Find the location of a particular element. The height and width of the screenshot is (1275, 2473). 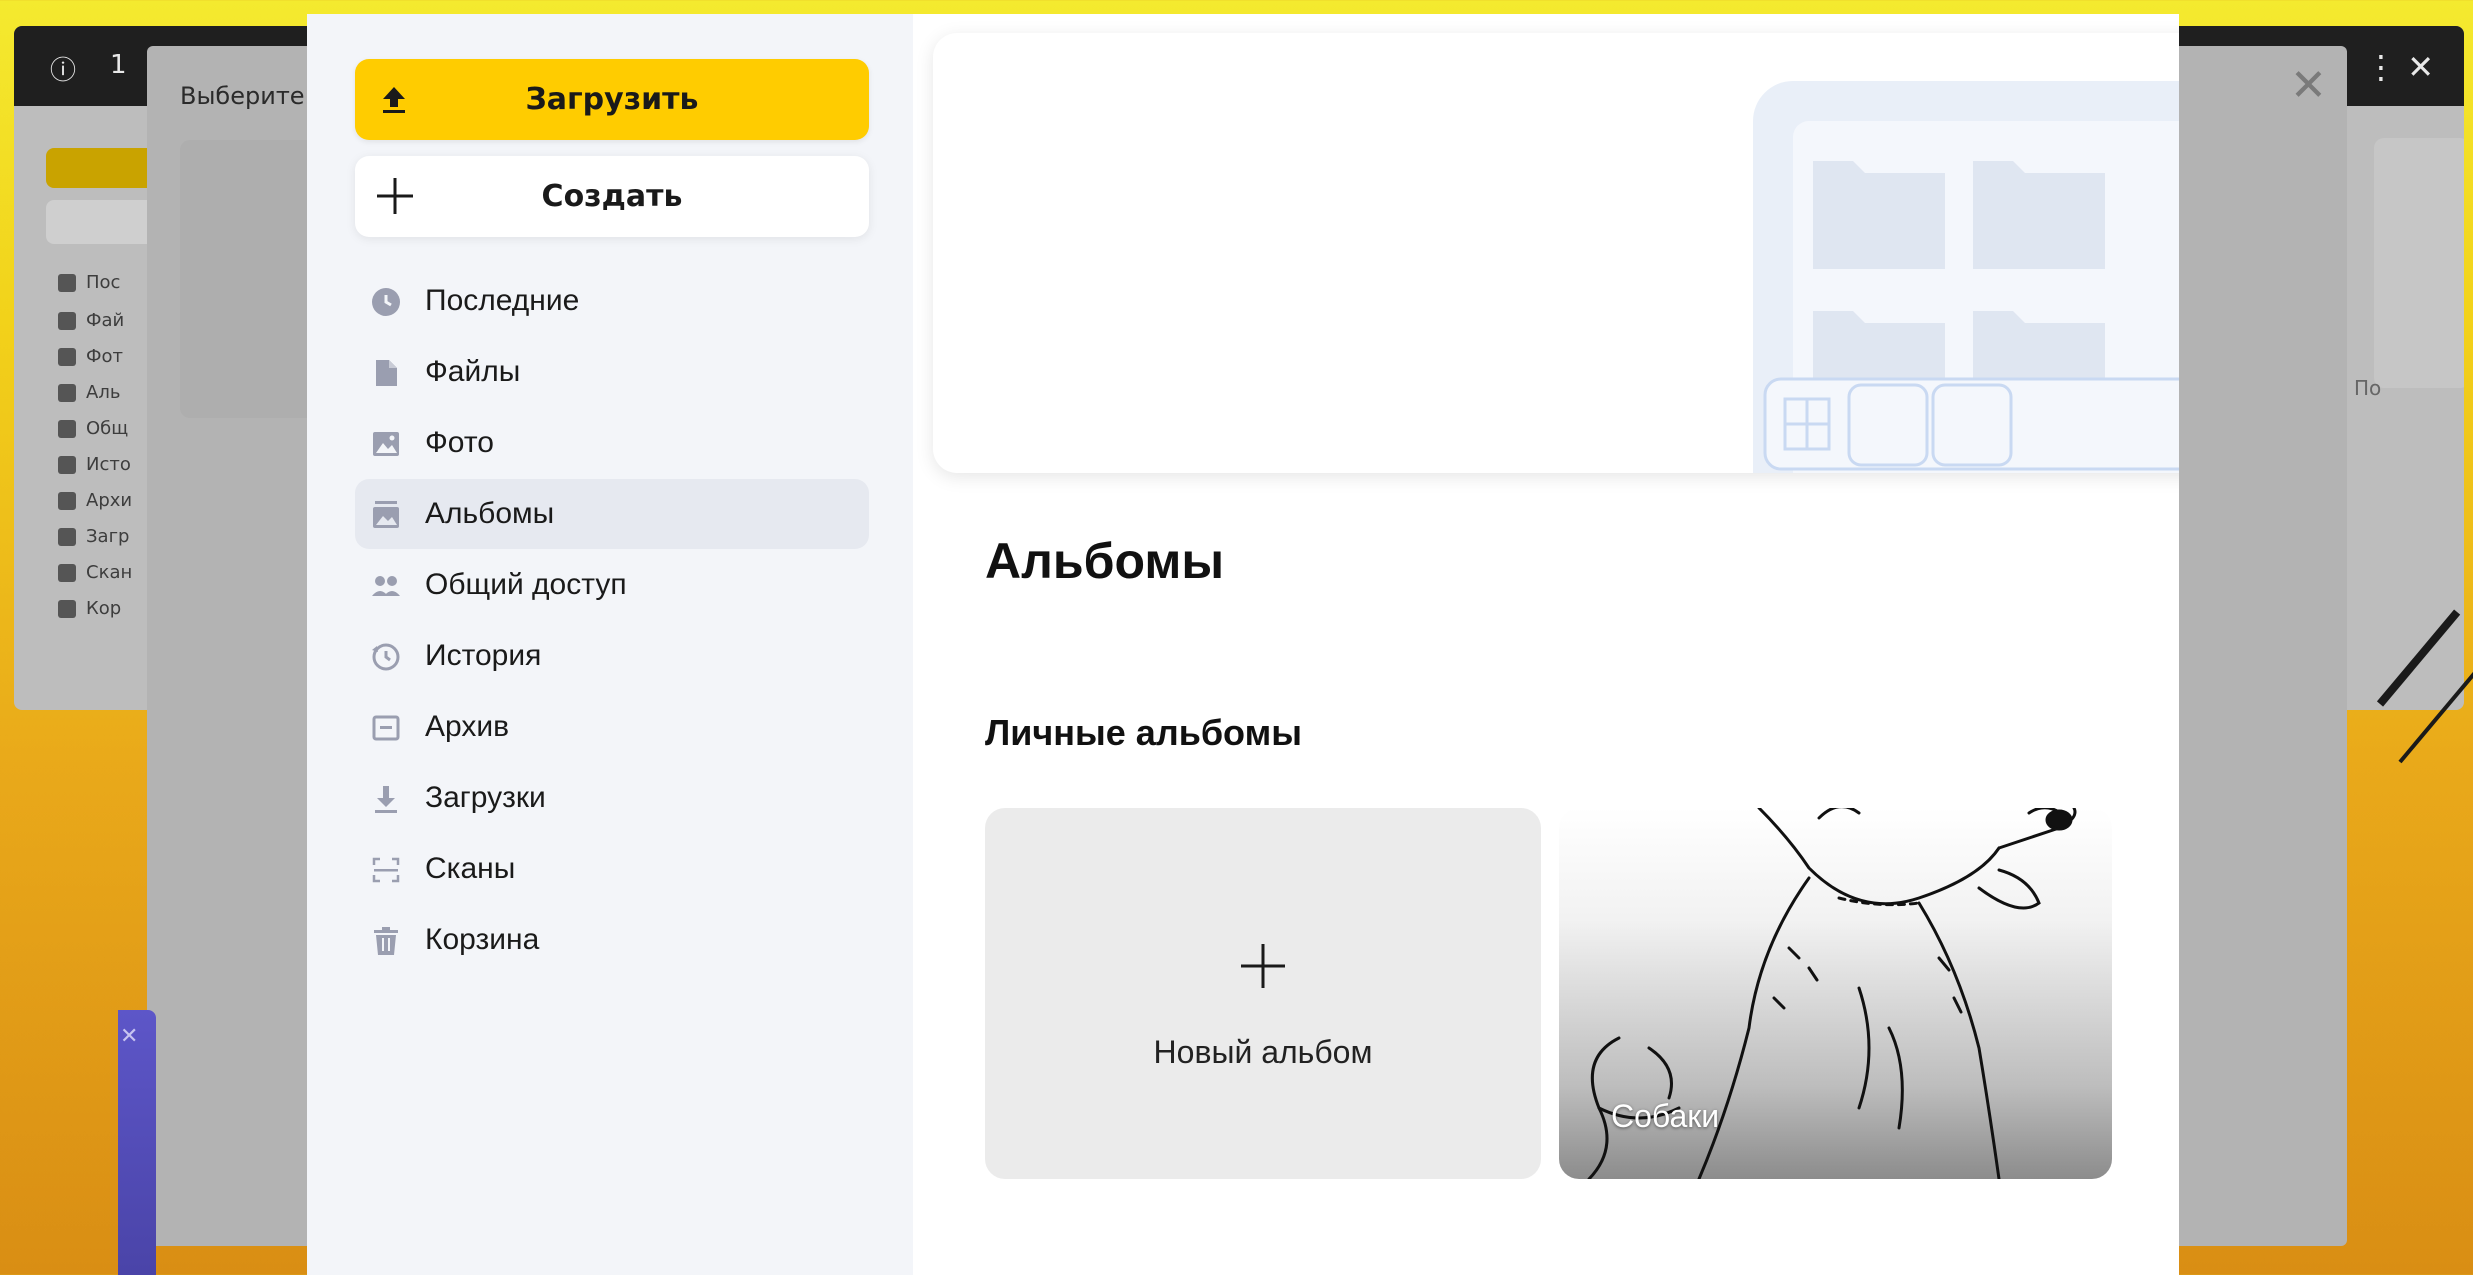

sidebar-item-label: Фото is located at coordinates (459, 442).